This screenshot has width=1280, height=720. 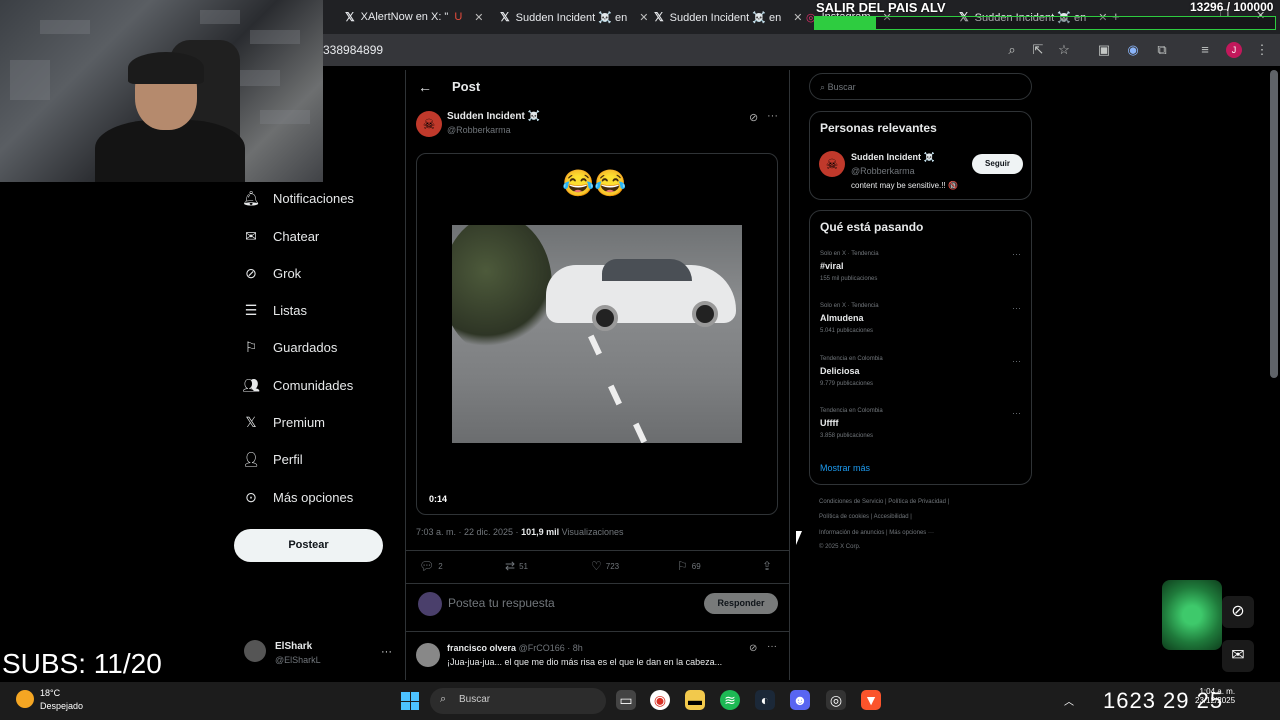 What do you see at coordinates (272, 459) in the screenshot?
I see `sidebar-item-perfil: 👤︎ Perfil` at bounding box center [272, 459].